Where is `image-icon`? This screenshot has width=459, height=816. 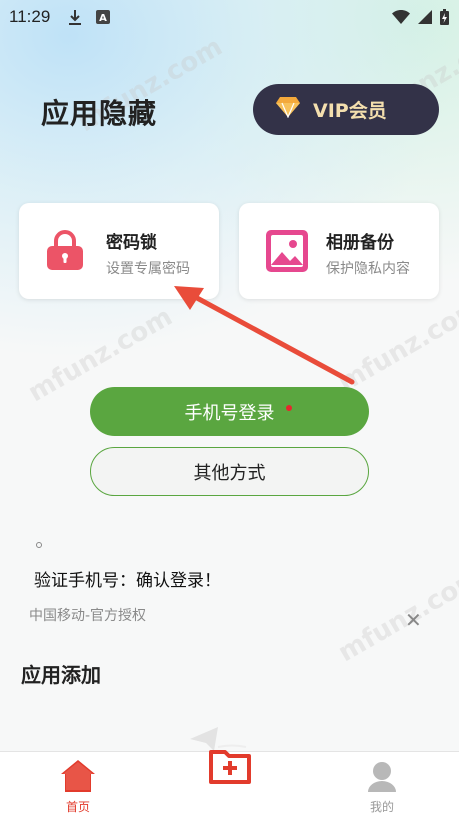
image-icon is located at coordinates (287, 251).